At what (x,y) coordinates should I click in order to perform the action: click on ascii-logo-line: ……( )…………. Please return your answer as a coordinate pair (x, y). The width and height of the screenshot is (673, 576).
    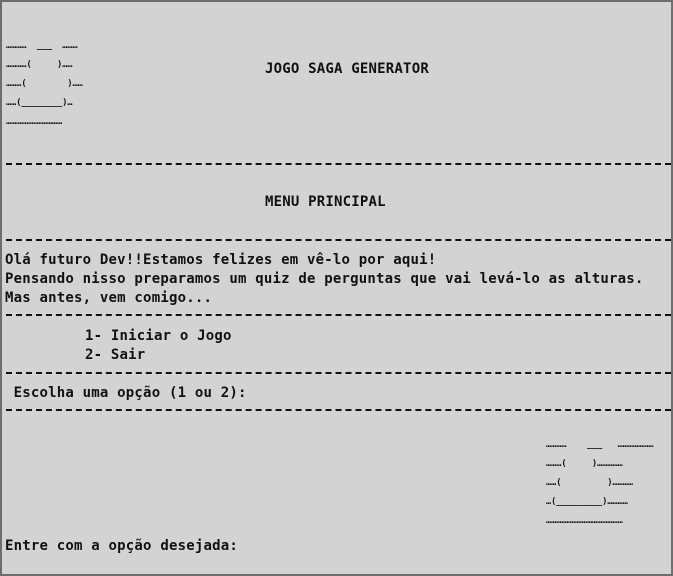
    Looking at the image, I should click on (589, 483).